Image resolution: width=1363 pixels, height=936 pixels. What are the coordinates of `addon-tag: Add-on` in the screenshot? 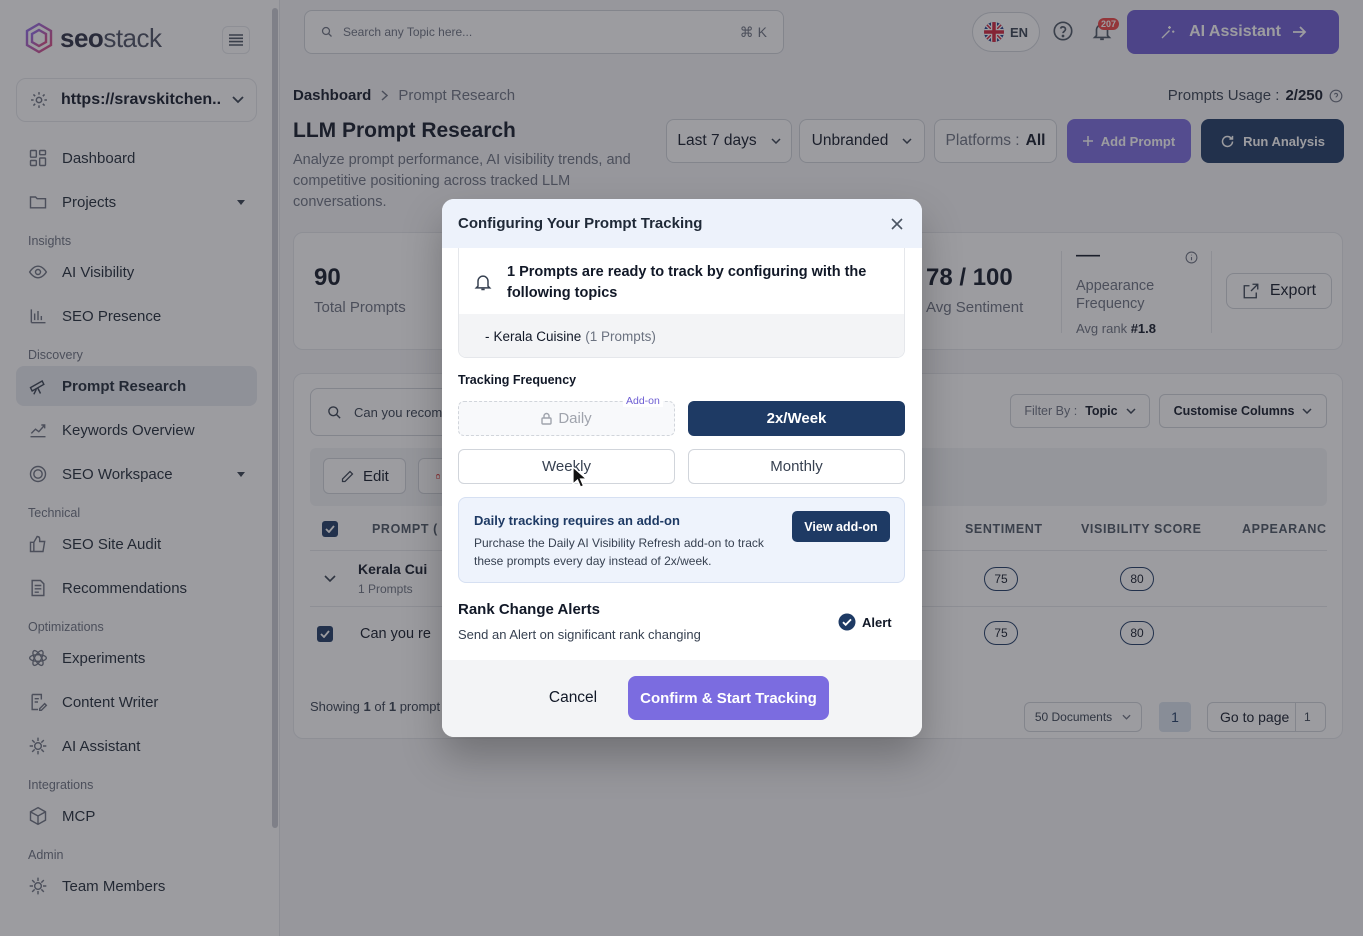 It's located at (643, 401).